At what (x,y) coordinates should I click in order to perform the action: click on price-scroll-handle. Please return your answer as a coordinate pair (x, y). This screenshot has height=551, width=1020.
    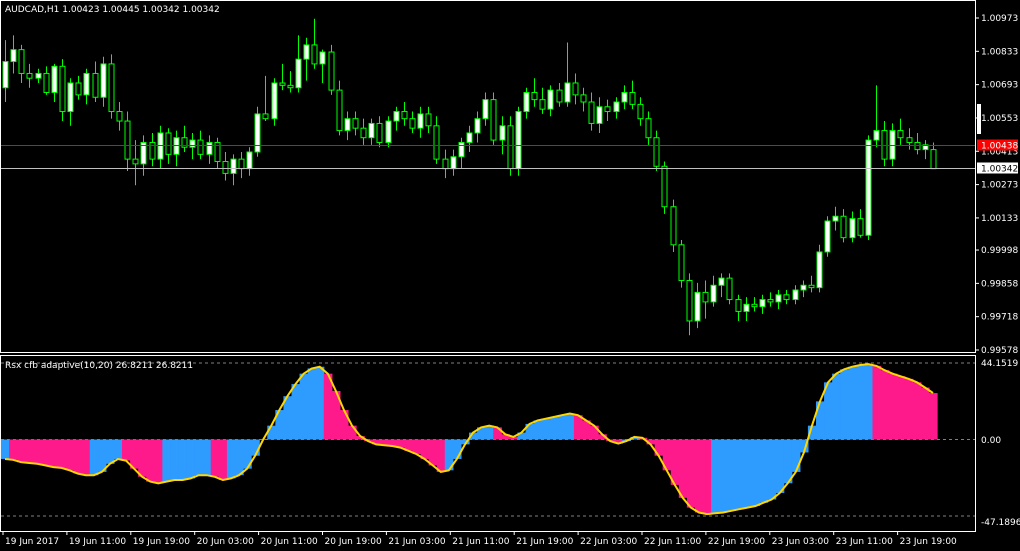
    Looking at the image, I should click on (979, 119).